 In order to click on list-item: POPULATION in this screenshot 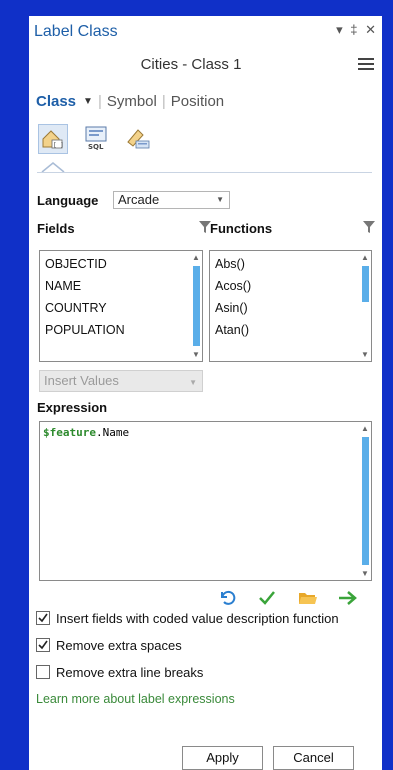, I will do `click(85, 330)`.